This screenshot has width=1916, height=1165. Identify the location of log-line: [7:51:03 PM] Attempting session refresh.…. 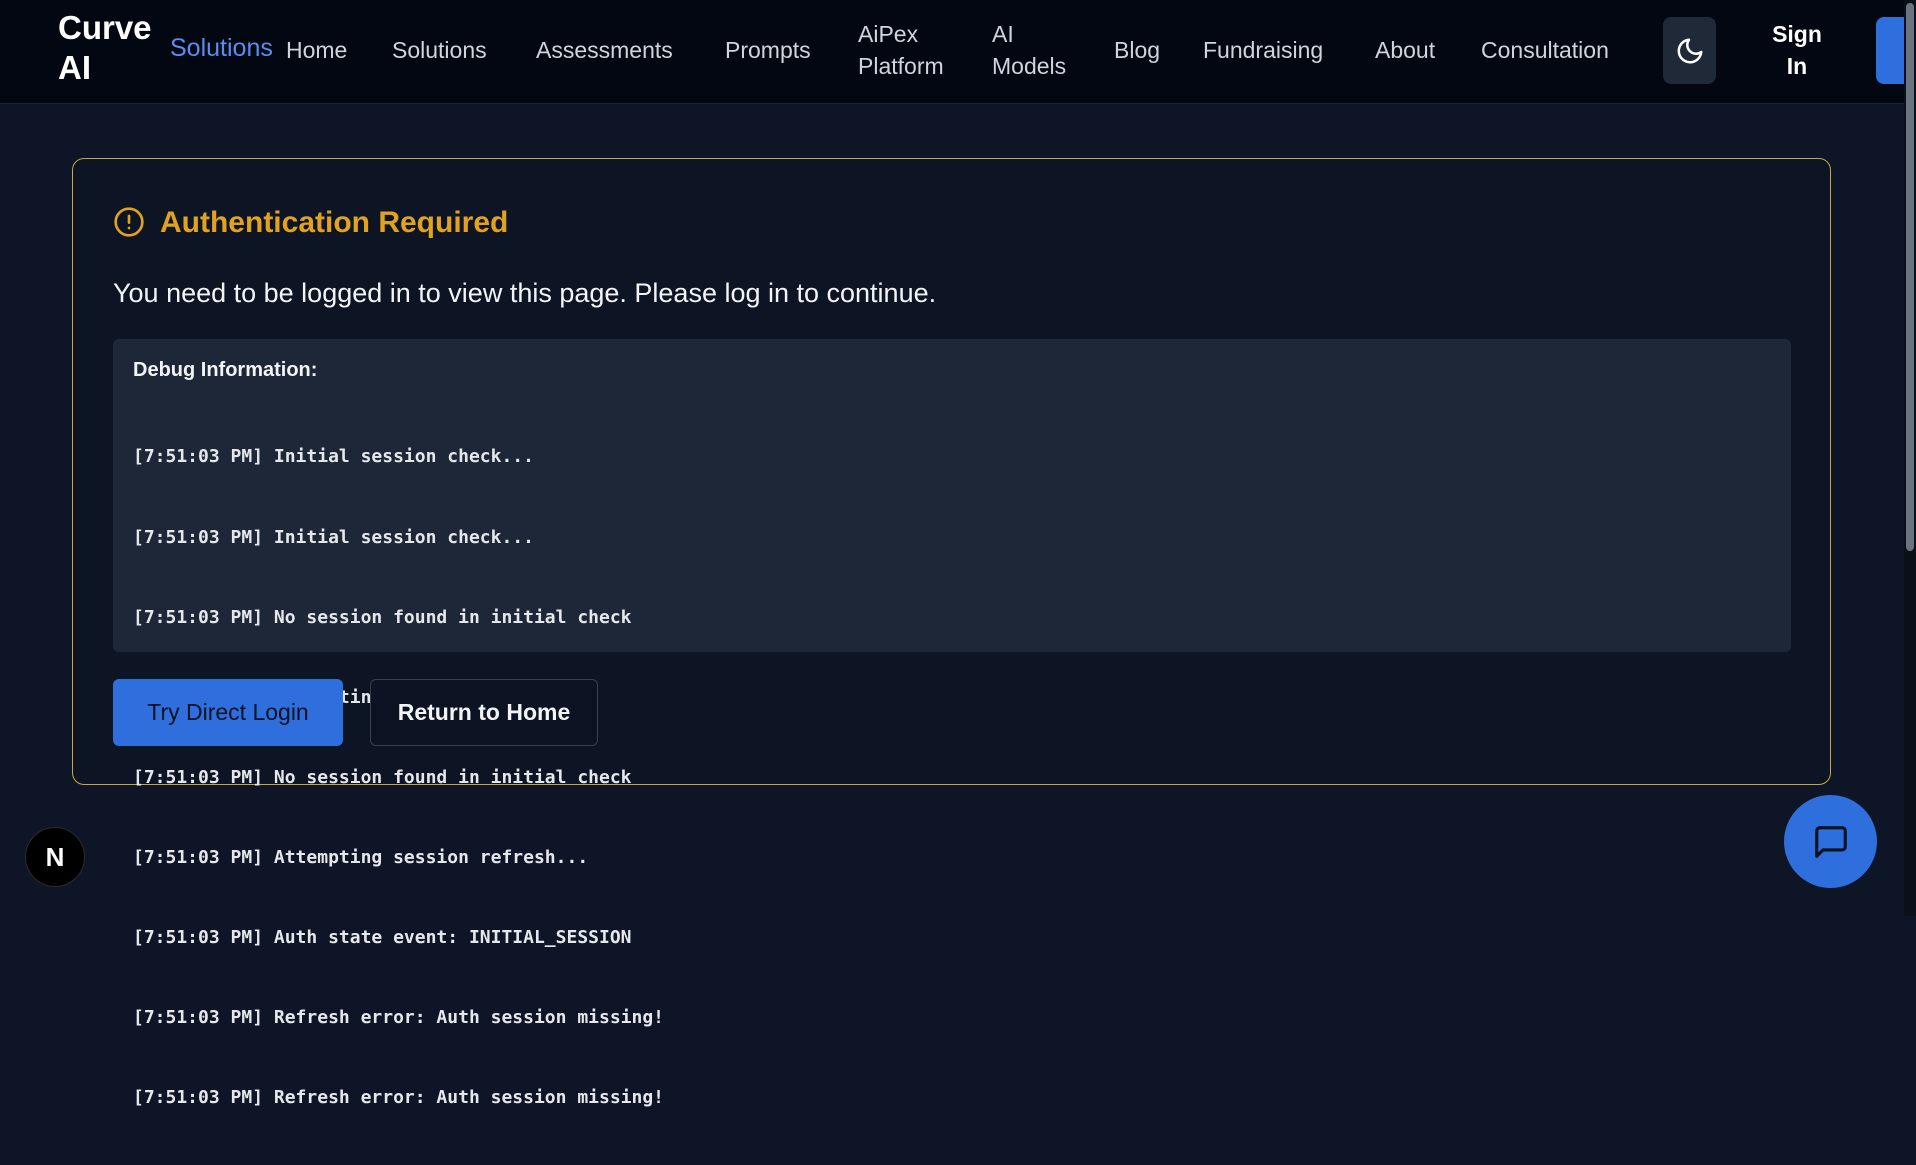
(361, 857).